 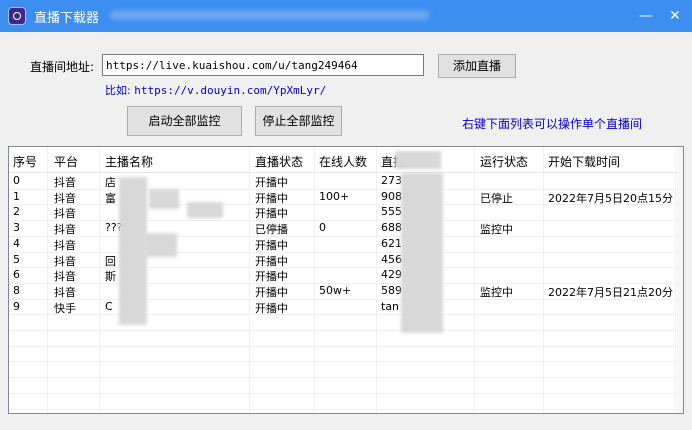 I want to click on address-input, so click(x=263, y=65).